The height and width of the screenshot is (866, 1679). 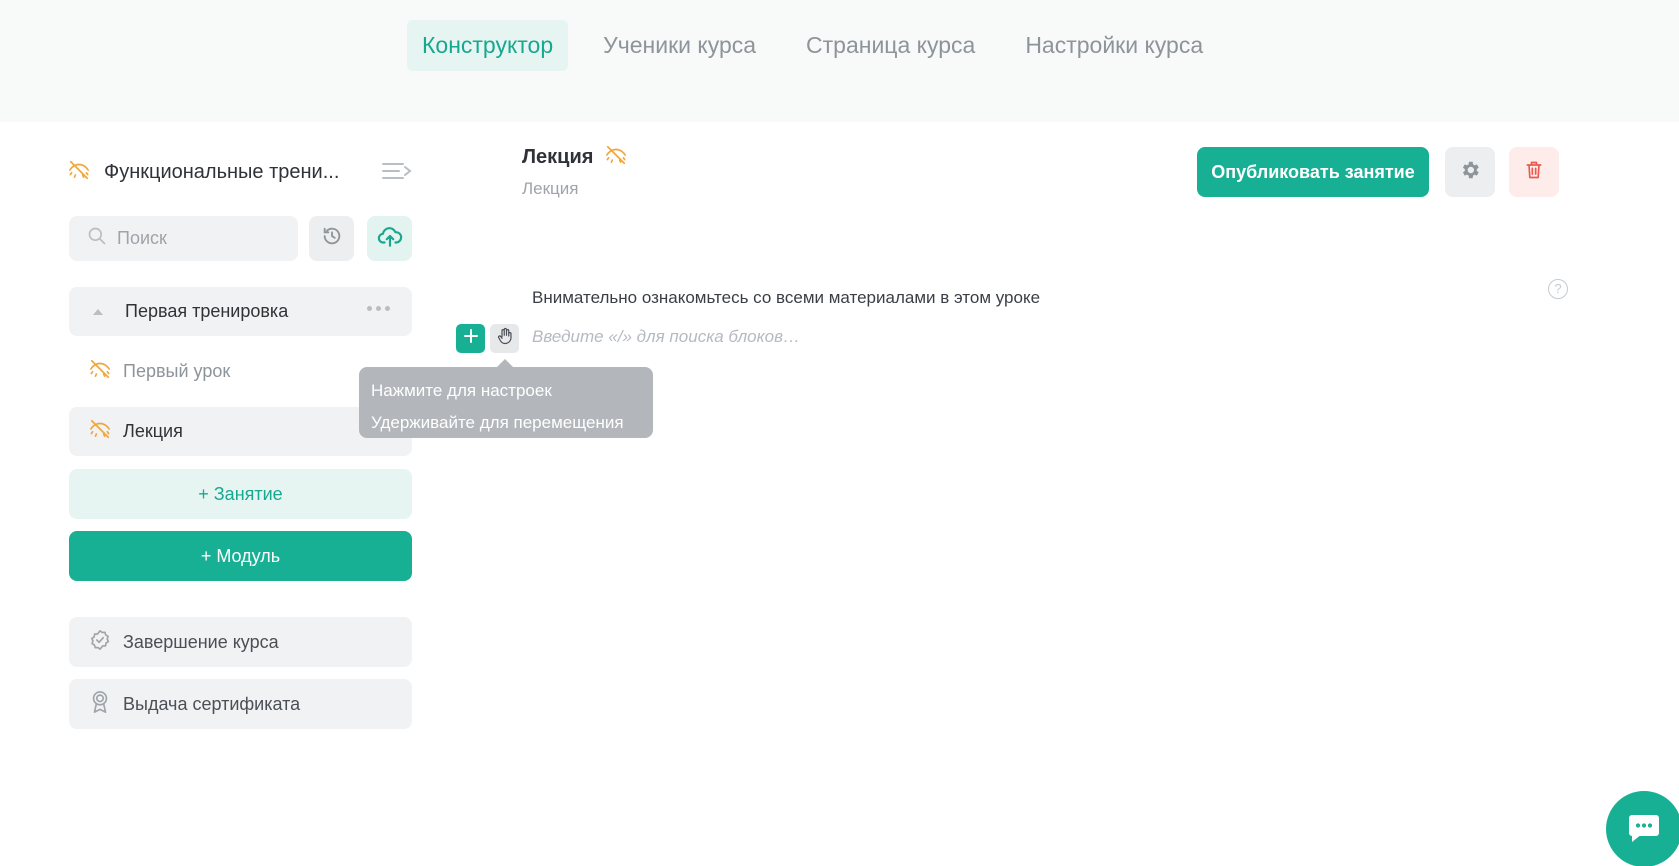 I want to click on search-icon, so click(x=97, y=238).